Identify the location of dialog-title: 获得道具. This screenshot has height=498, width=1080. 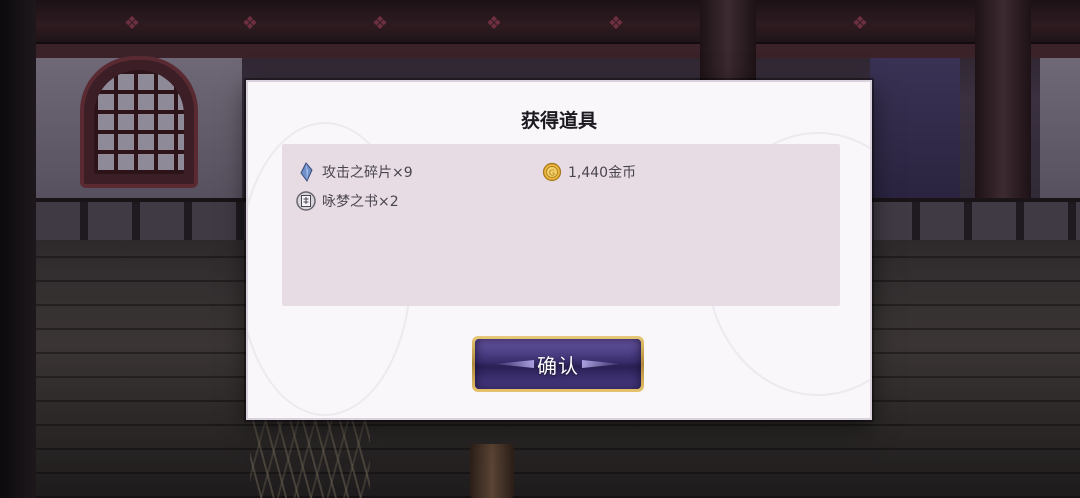
(558, 121).